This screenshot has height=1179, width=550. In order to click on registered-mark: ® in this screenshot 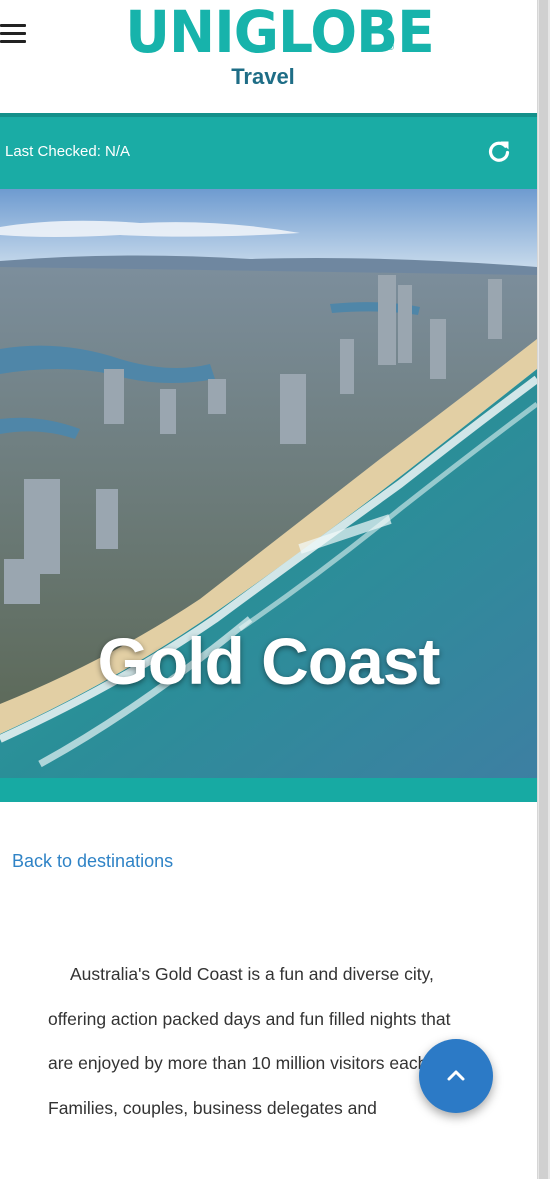, I will do `click(390, 47)`.